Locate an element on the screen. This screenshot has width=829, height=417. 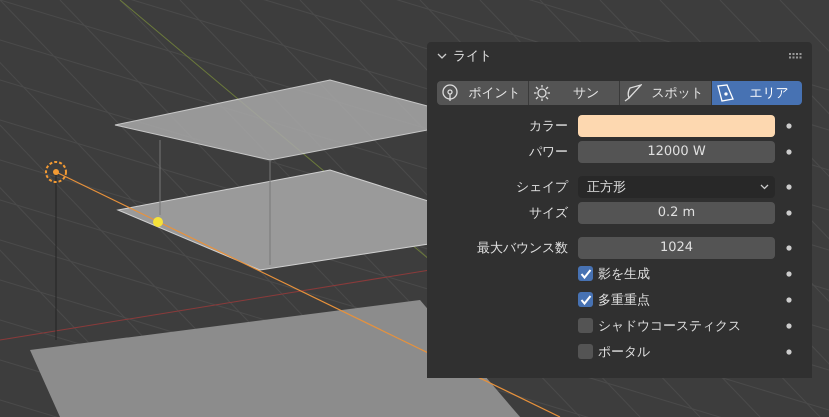
panel-title: ライト is located at coordinates (473, 56).